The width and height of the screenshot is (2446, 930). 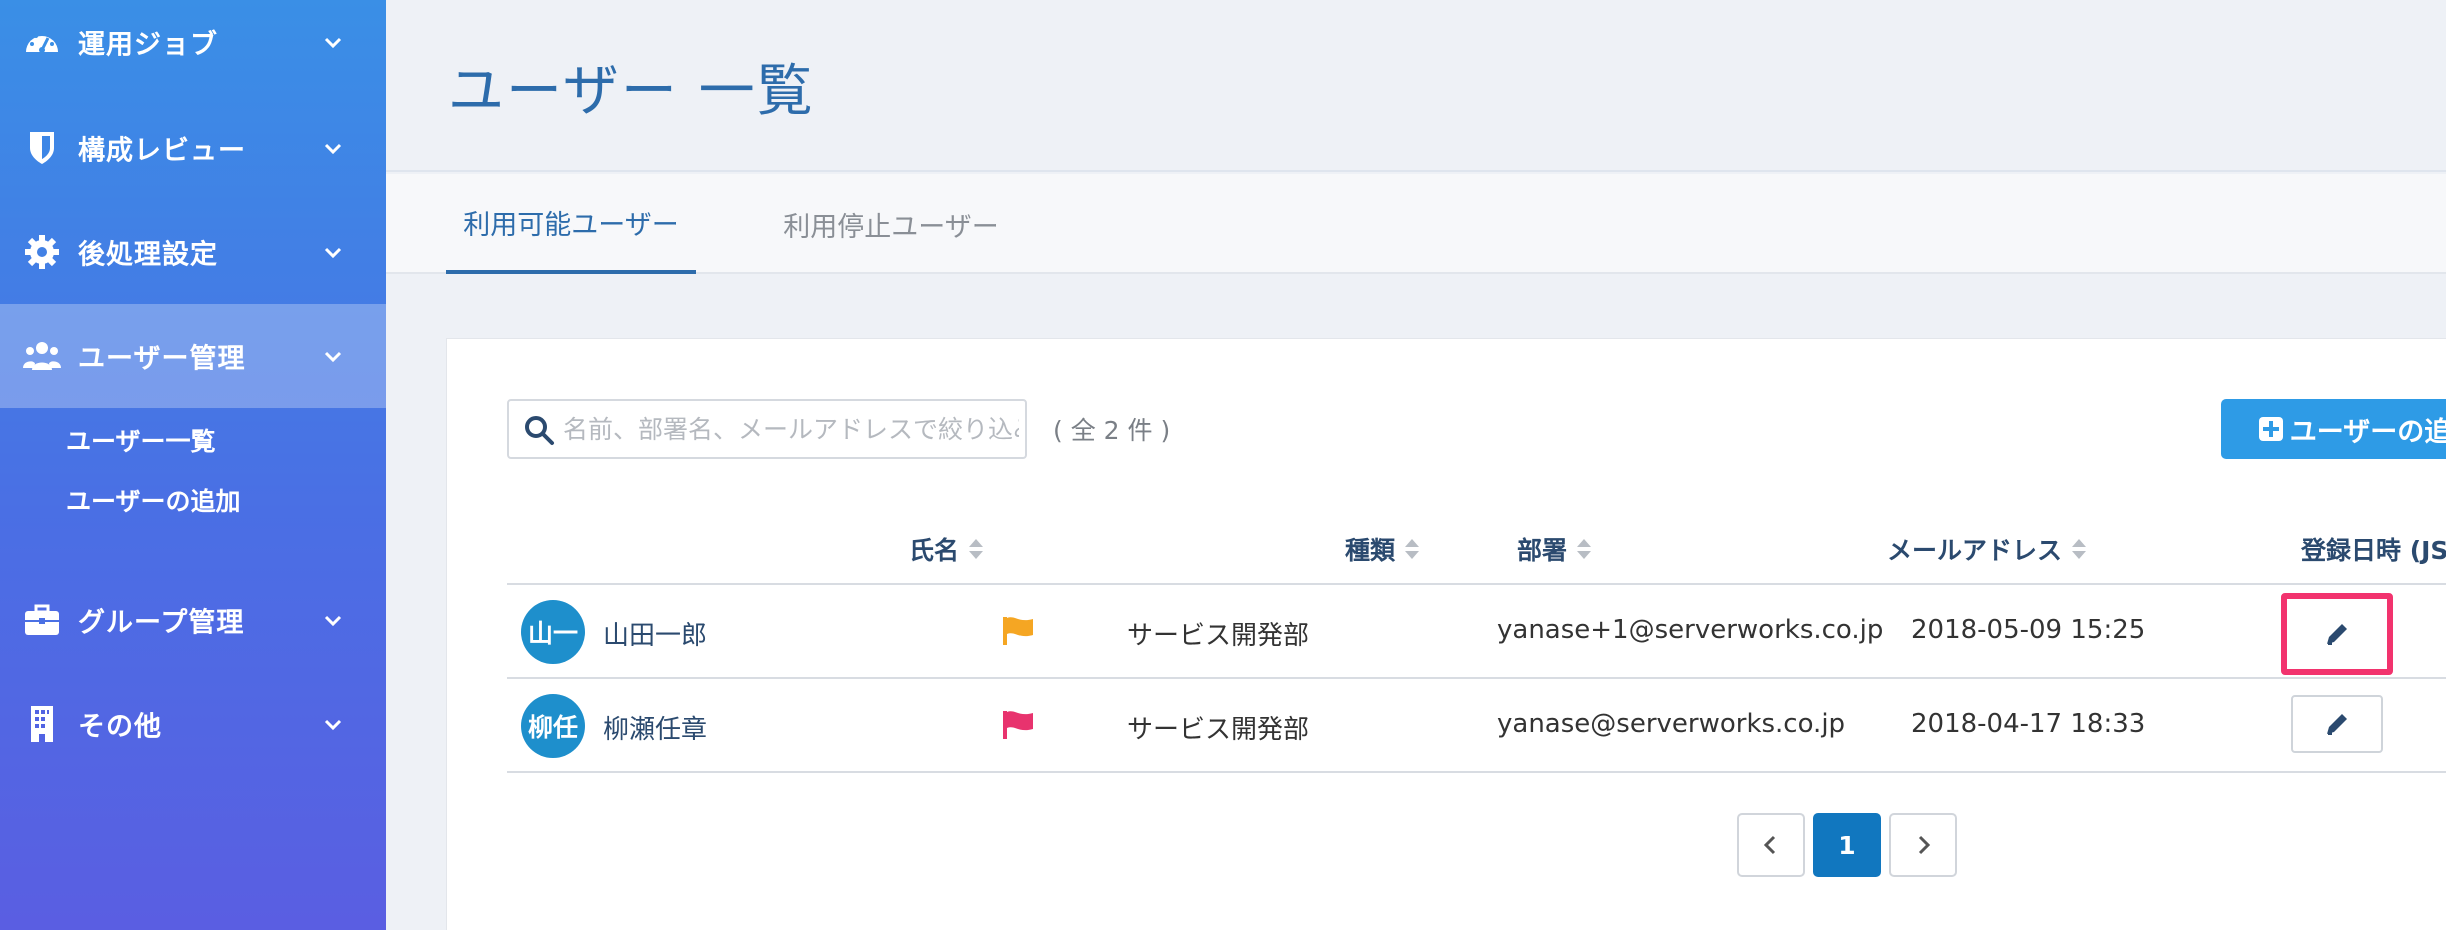 I want to click on pagination-page-current: 1, so click(x=1847, y=845).